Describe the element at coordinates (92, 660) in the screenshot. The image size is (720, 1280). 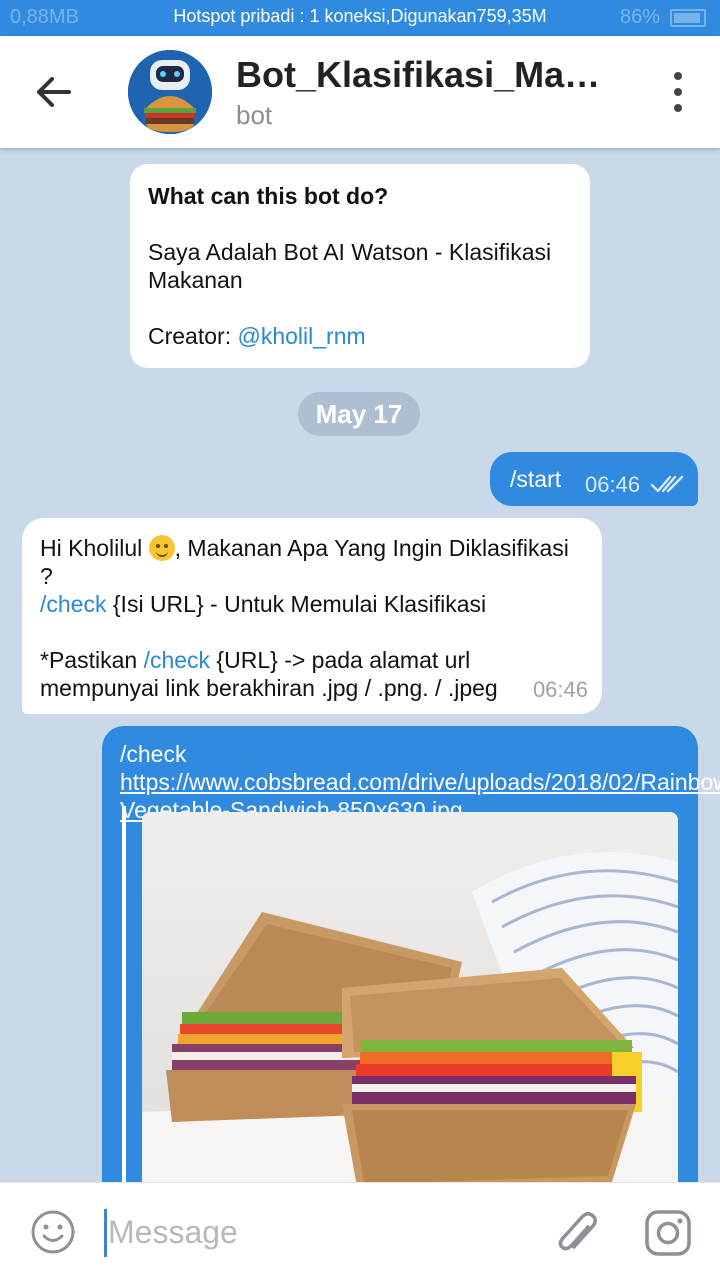
I see `note-text: *Pastikan` at that location.